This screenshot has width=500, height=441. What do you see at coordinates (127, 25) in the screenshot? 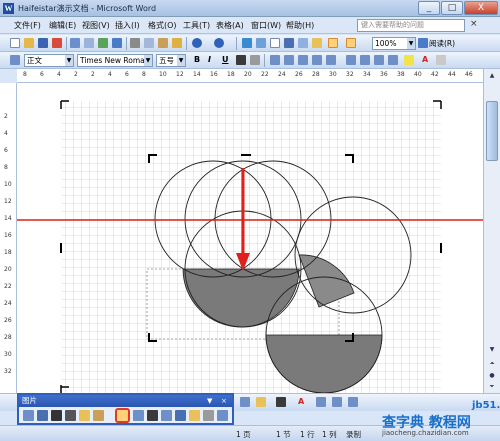
I see `menu-insert: 插入(I)` at bounding box center [127, 25].